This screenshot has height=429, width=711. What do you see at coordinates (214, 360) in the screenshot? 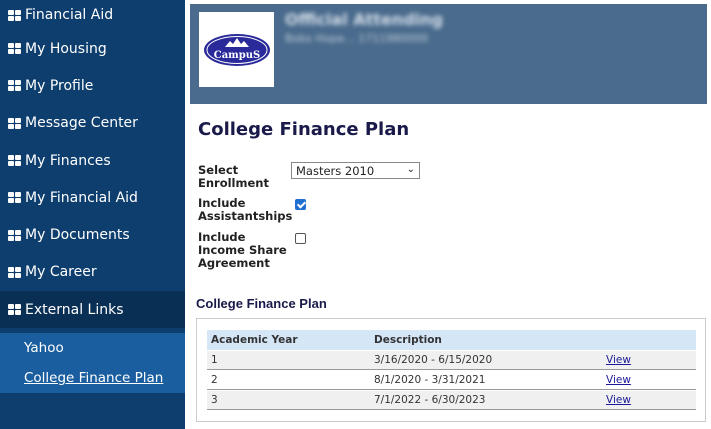
I see `cell-year: 1` at bounding box center [214, 360].